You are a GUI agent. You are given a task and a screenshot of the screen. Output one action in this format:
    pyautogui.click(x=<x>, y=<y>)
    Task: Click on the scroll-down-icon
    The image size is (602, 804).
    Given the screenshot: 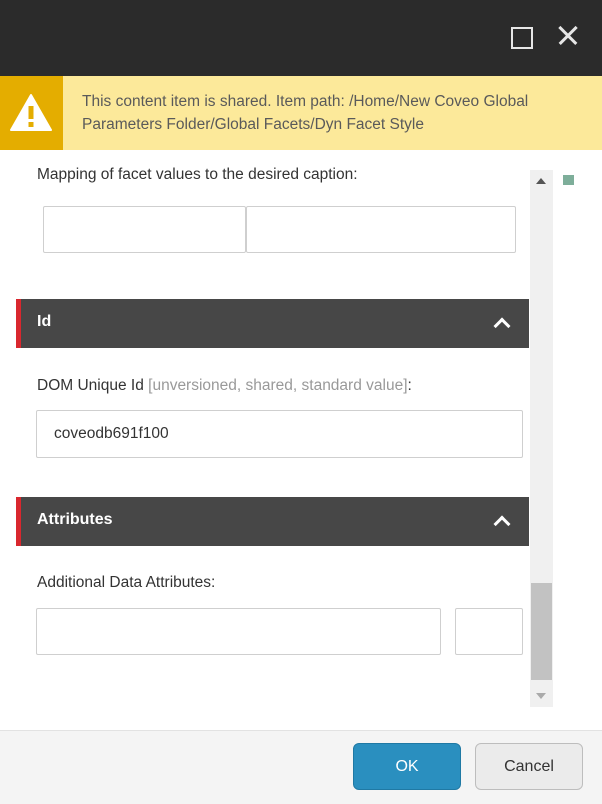 What is the action you would take?
    pyautogui.click(x=541, y=696)
    